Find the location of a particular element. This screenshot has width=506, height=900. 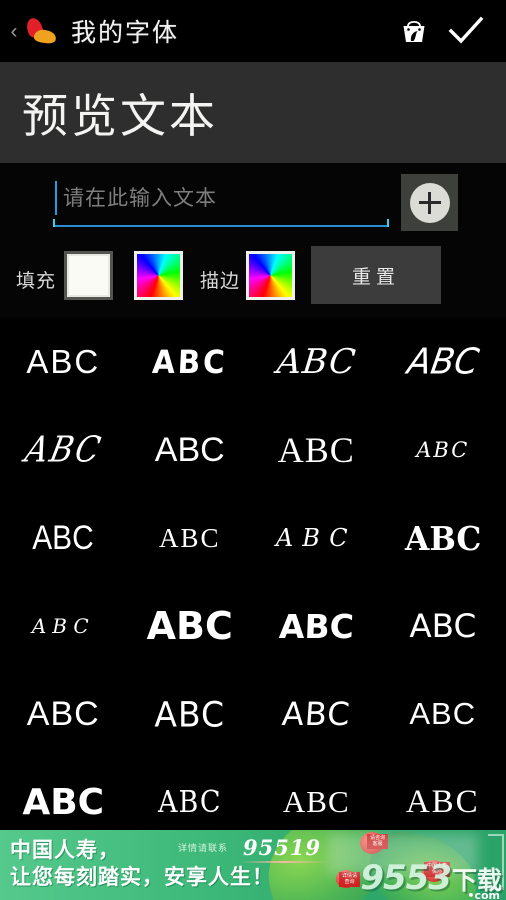

app-title: 我的字体 is located at coordinates (125, 32).